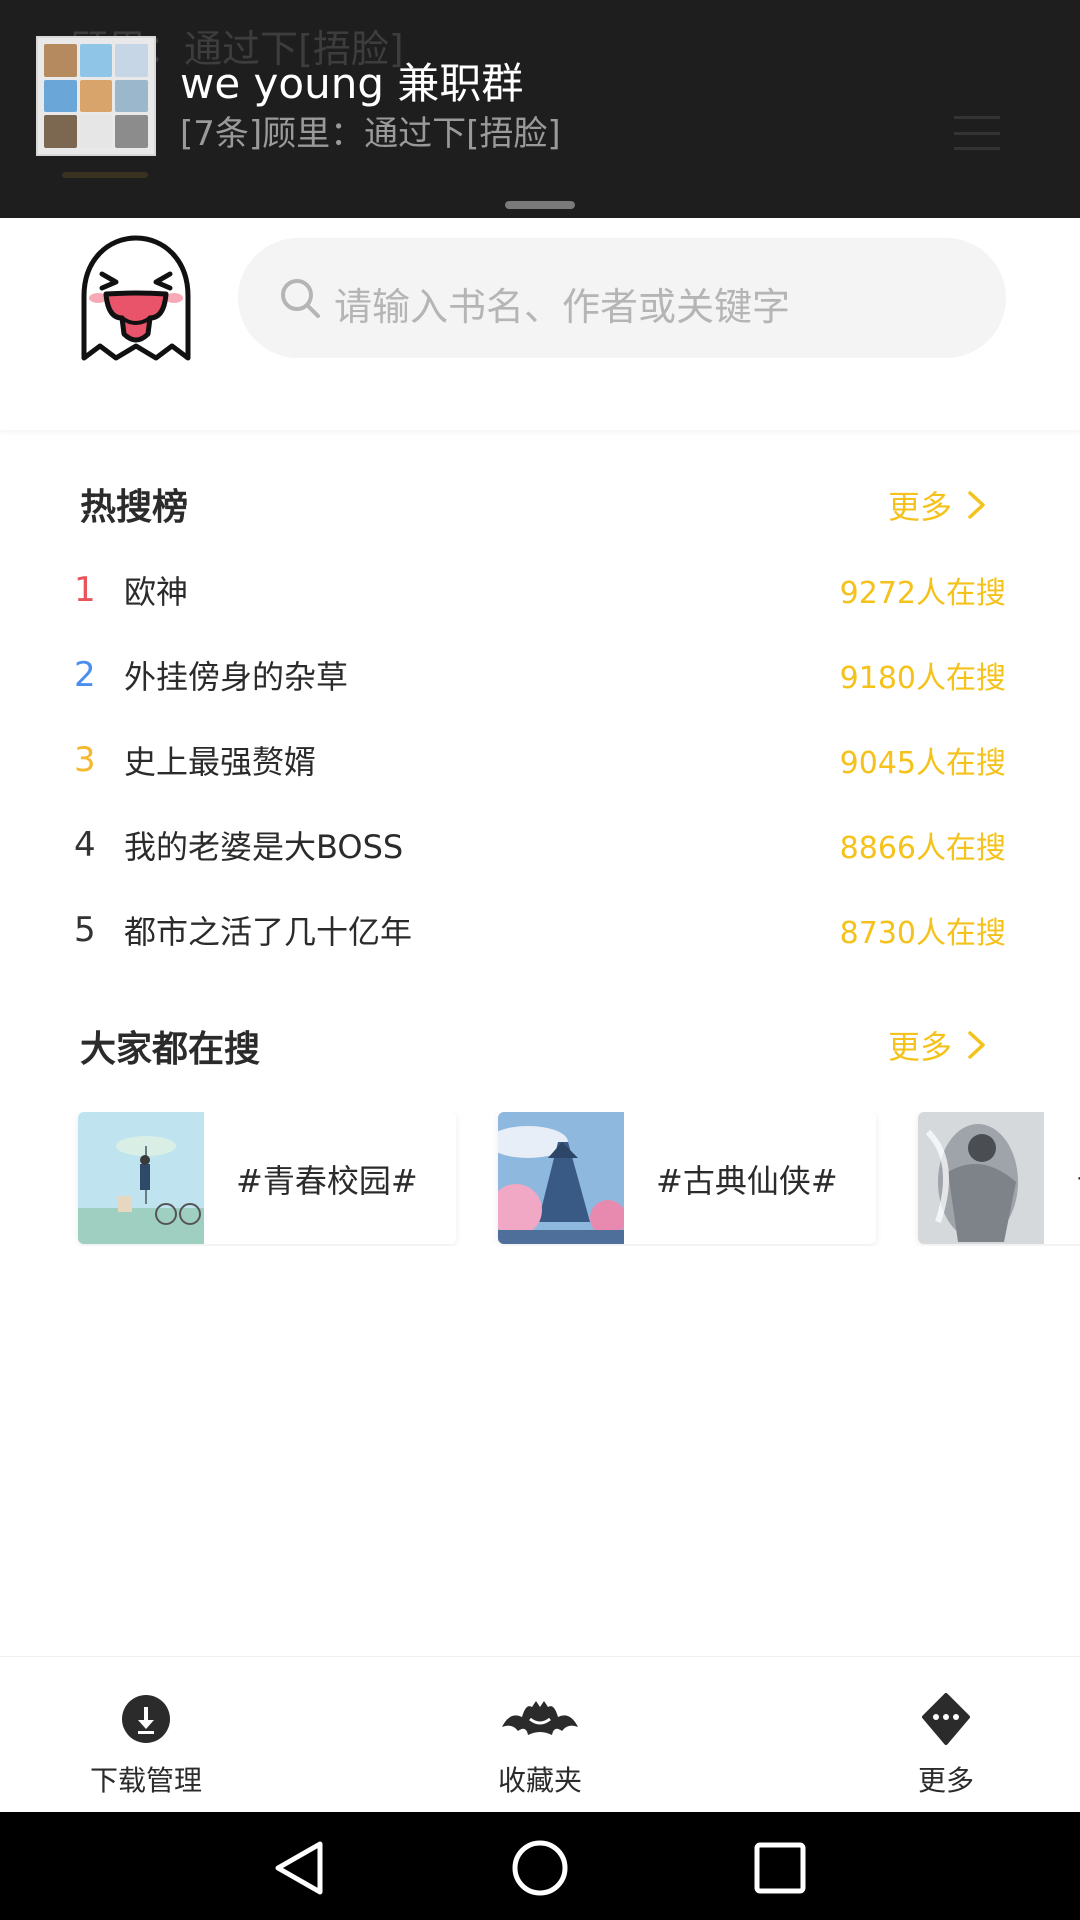 The height and width of the screenshot is (1920, 1080). Describe the element at coordinates (136, 299) in the screenshot. I see `ghost-mascot-icon` at that location.